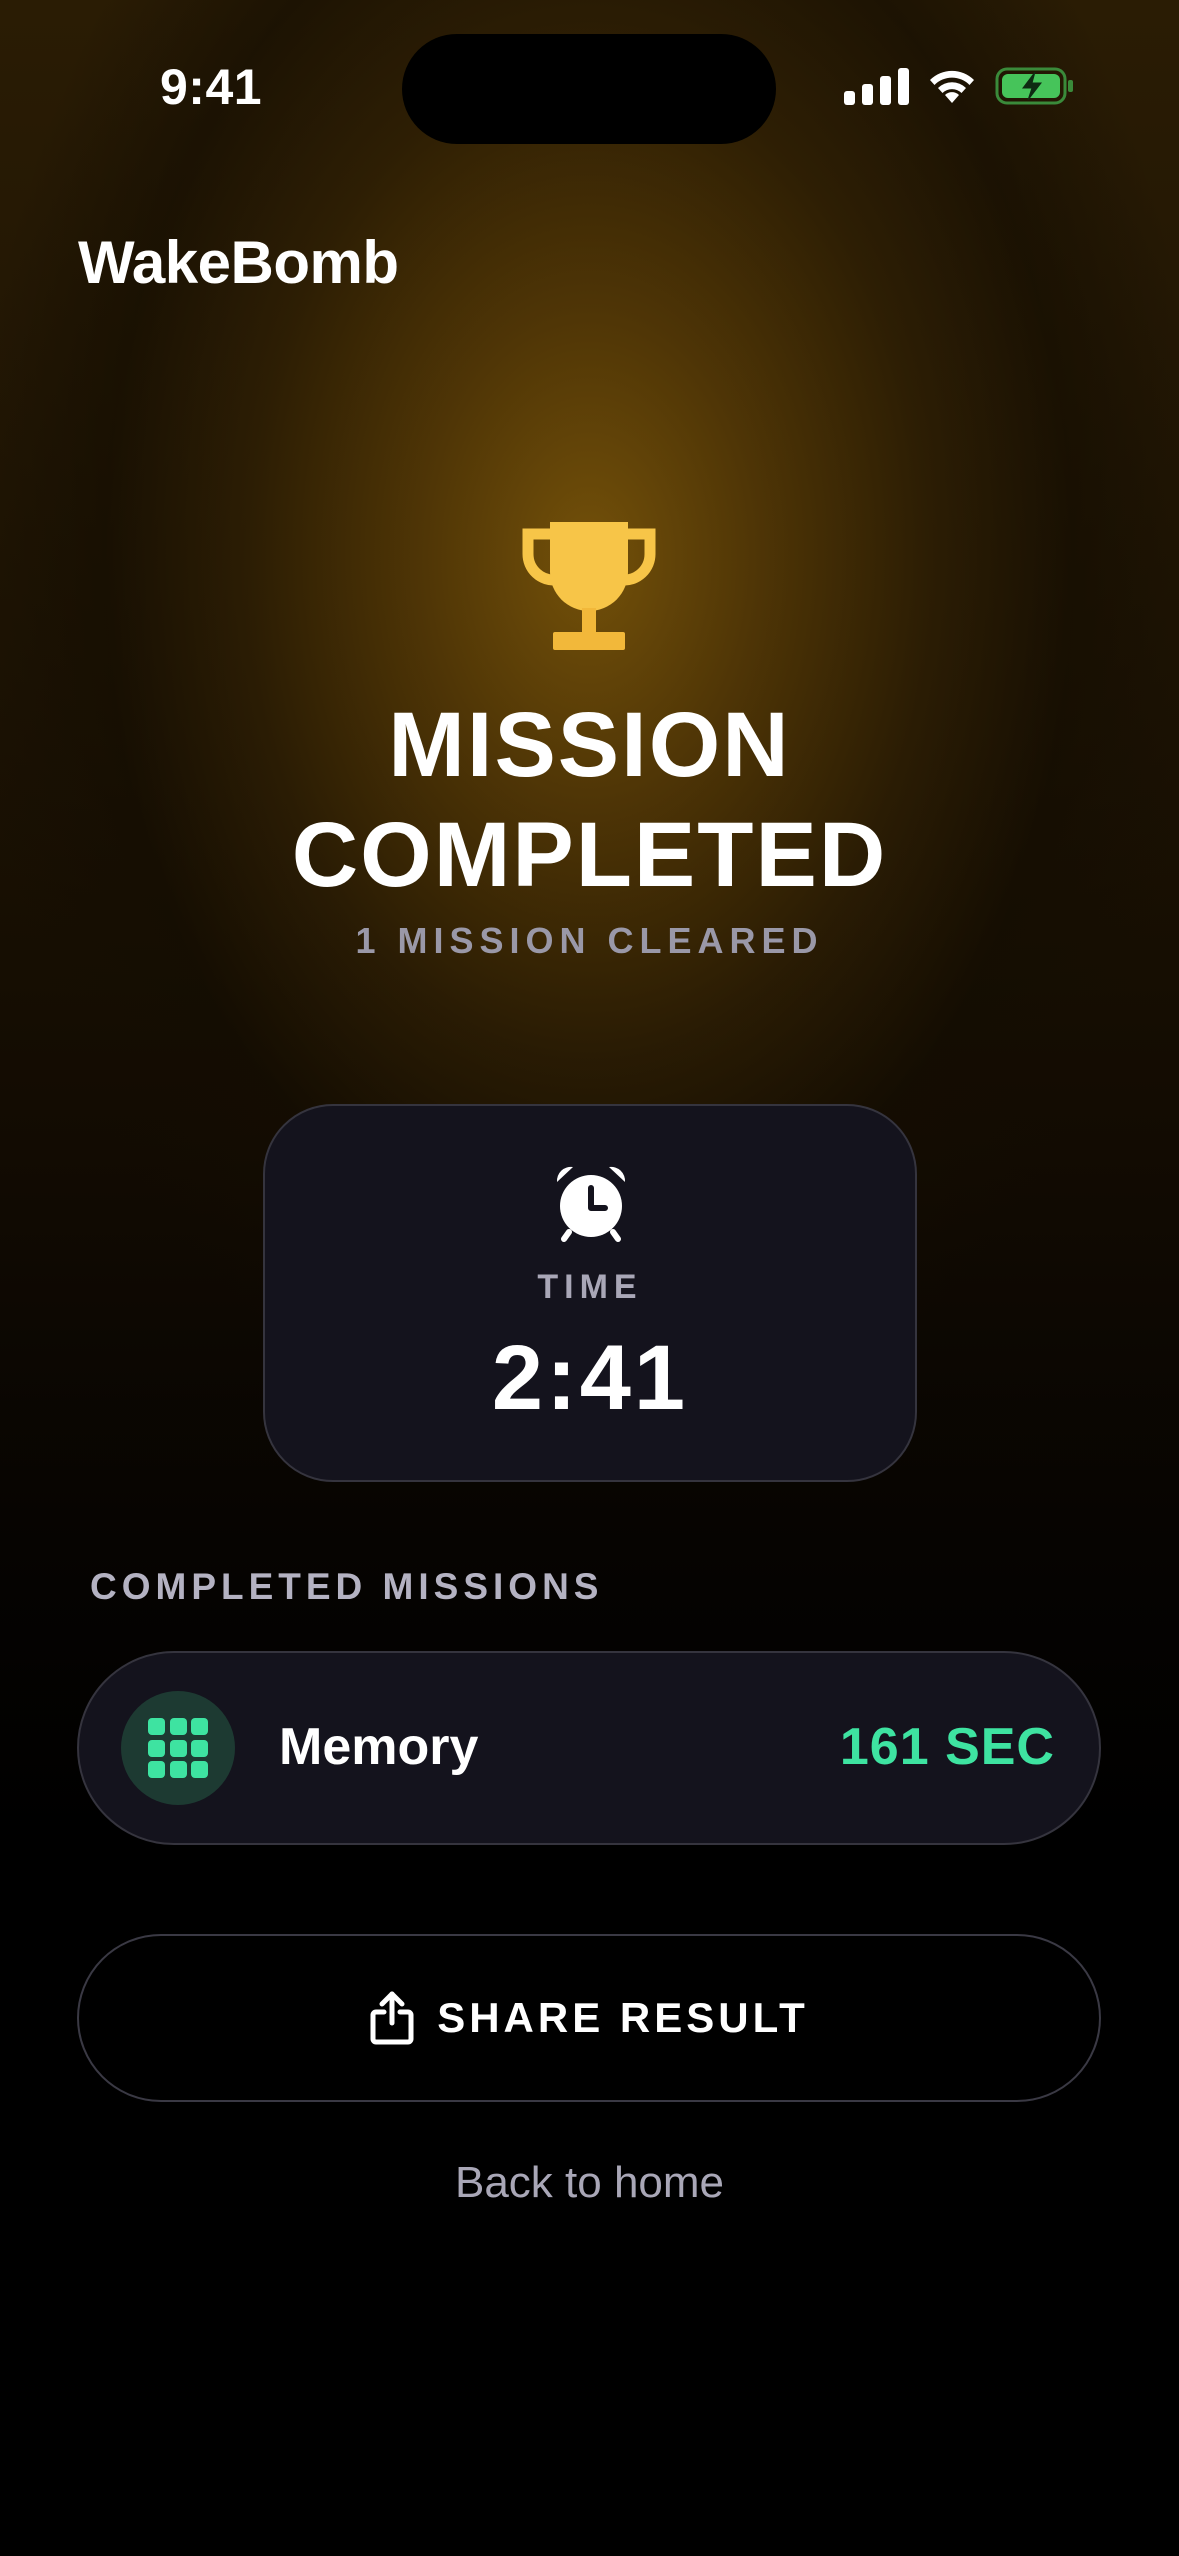 The image size is (1179, 2556). Describe the element at coordinates (952, 86) in the screenshot. I see `wifi-icon` at that location.